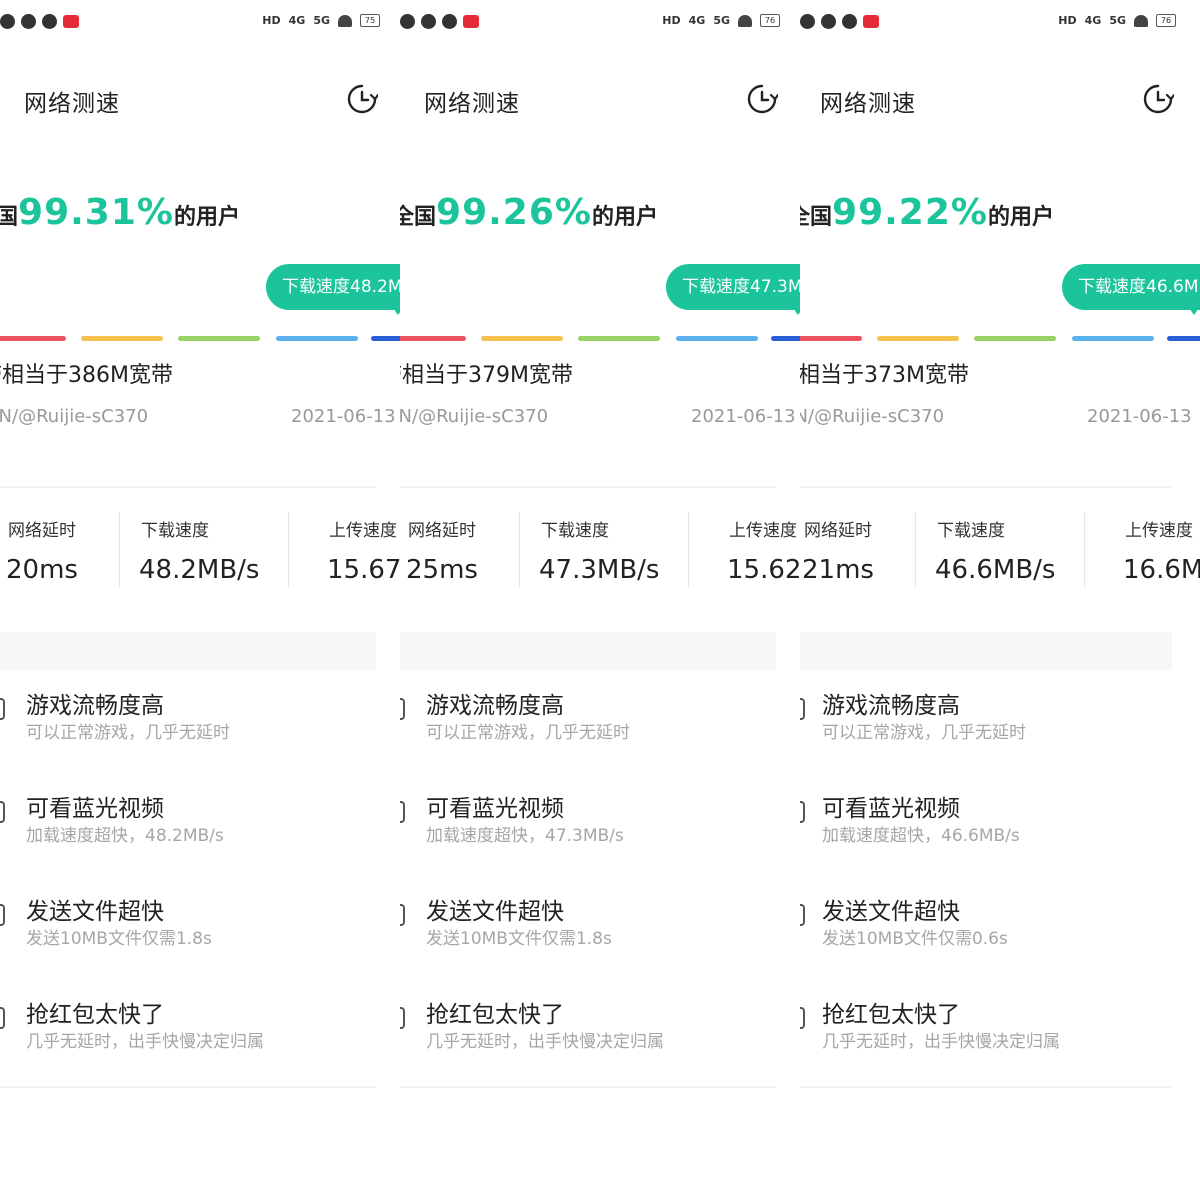  Describe the element at coordinates (188, 731) in the screenshot. I see `feature-item: 游戏流畅度高 可以正常游戏，几乎无延时` at that location.